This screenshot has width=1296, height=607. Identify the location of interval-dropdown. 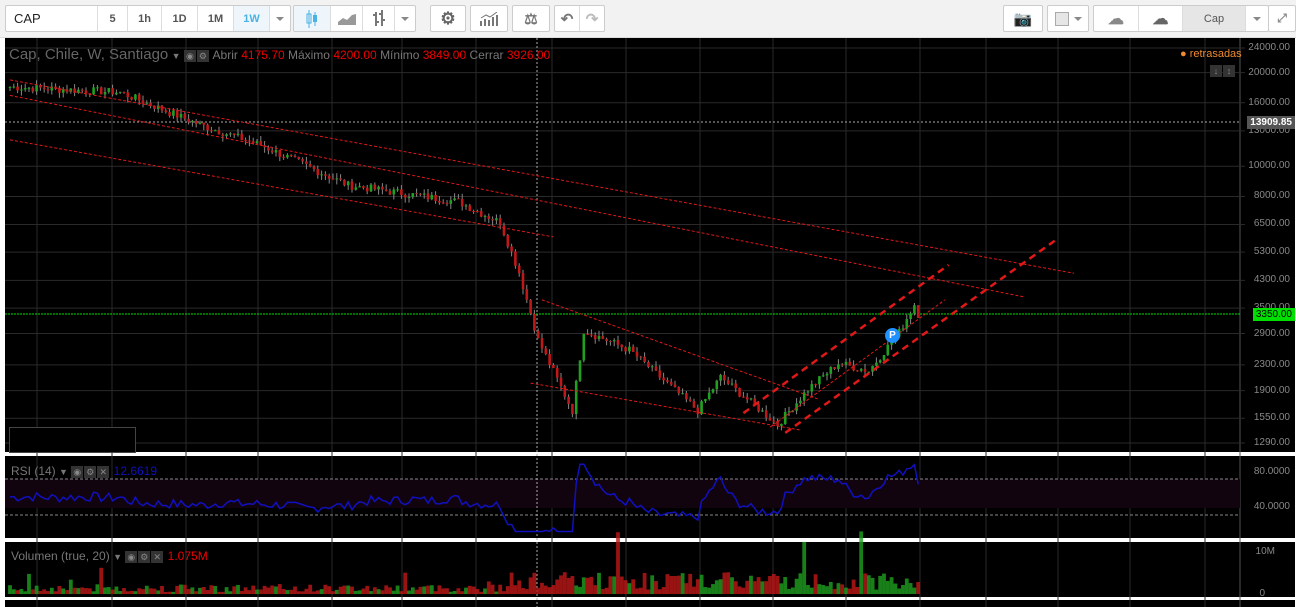
(280, 18).